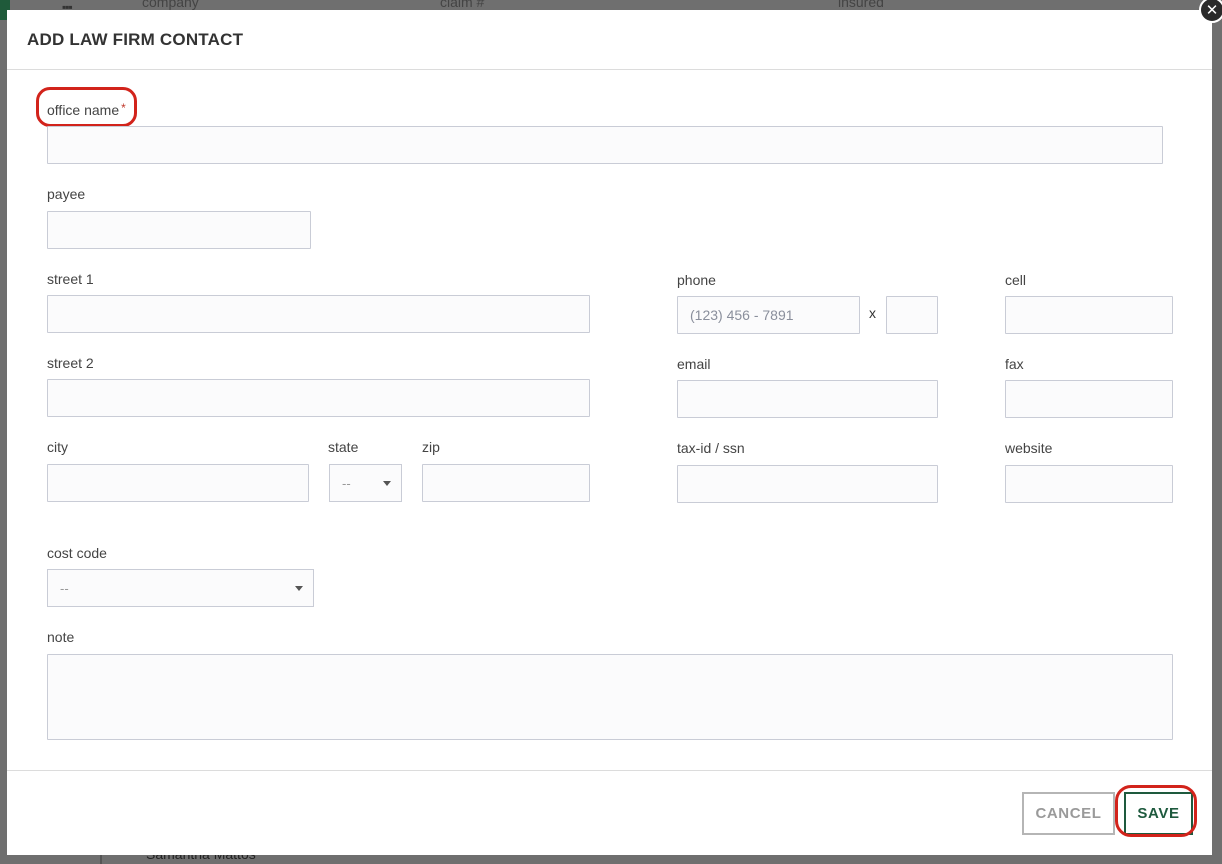 This screenshot has height=864, width=1222. Describe the element at coordinates (1068, 813) in the screenshot. I see `cancel-button: CANCEL` at that location.